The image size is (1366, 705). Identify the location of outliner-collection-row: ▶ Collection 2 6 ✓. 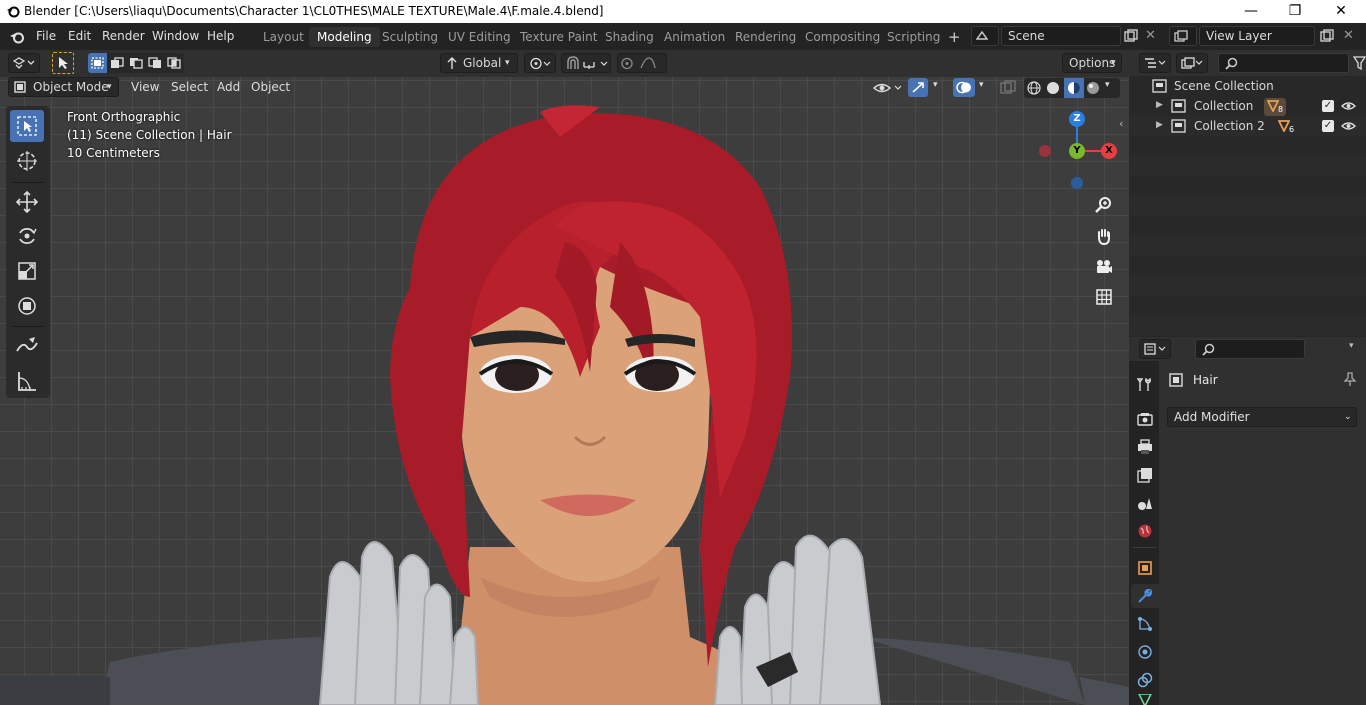
(1247, 127).